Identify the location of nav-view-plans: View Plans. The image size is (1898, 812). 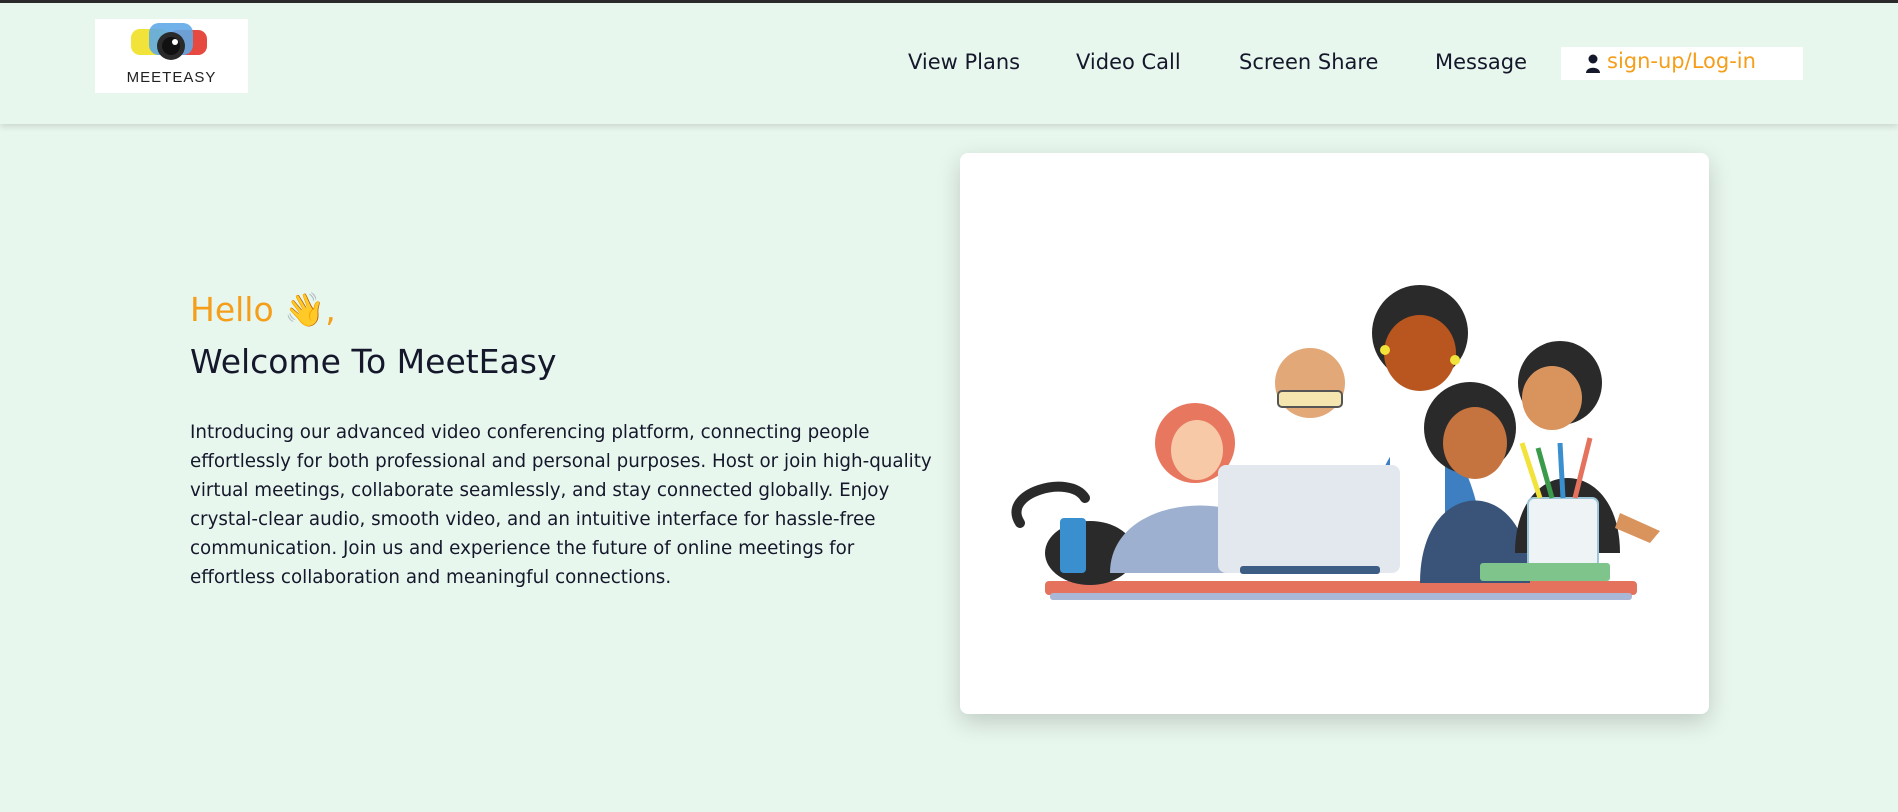
(964, 62).